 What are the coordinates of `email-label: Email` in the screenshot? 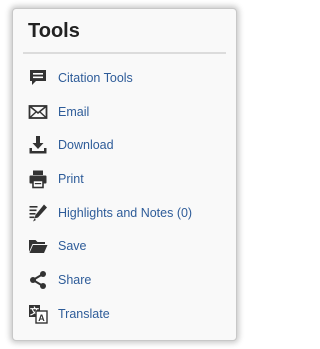 It's located at (74, 111).